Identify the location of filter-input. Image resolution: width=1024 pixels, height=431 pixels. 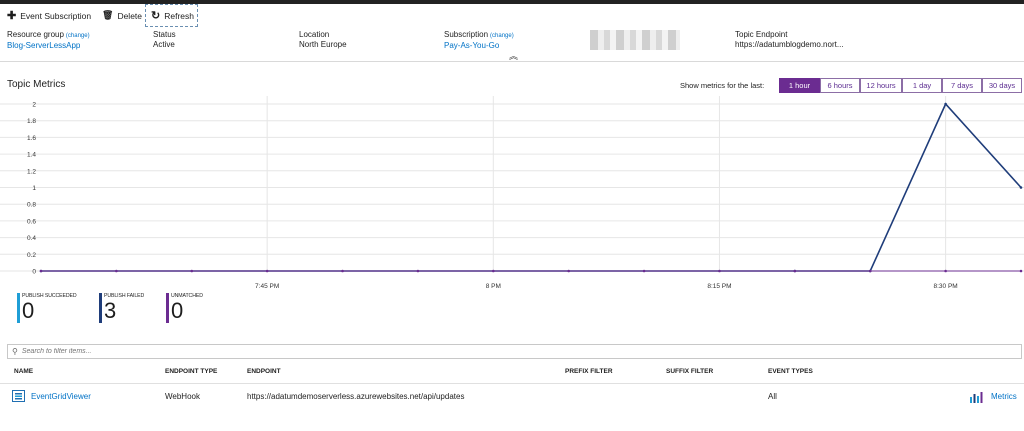
(221, 351).